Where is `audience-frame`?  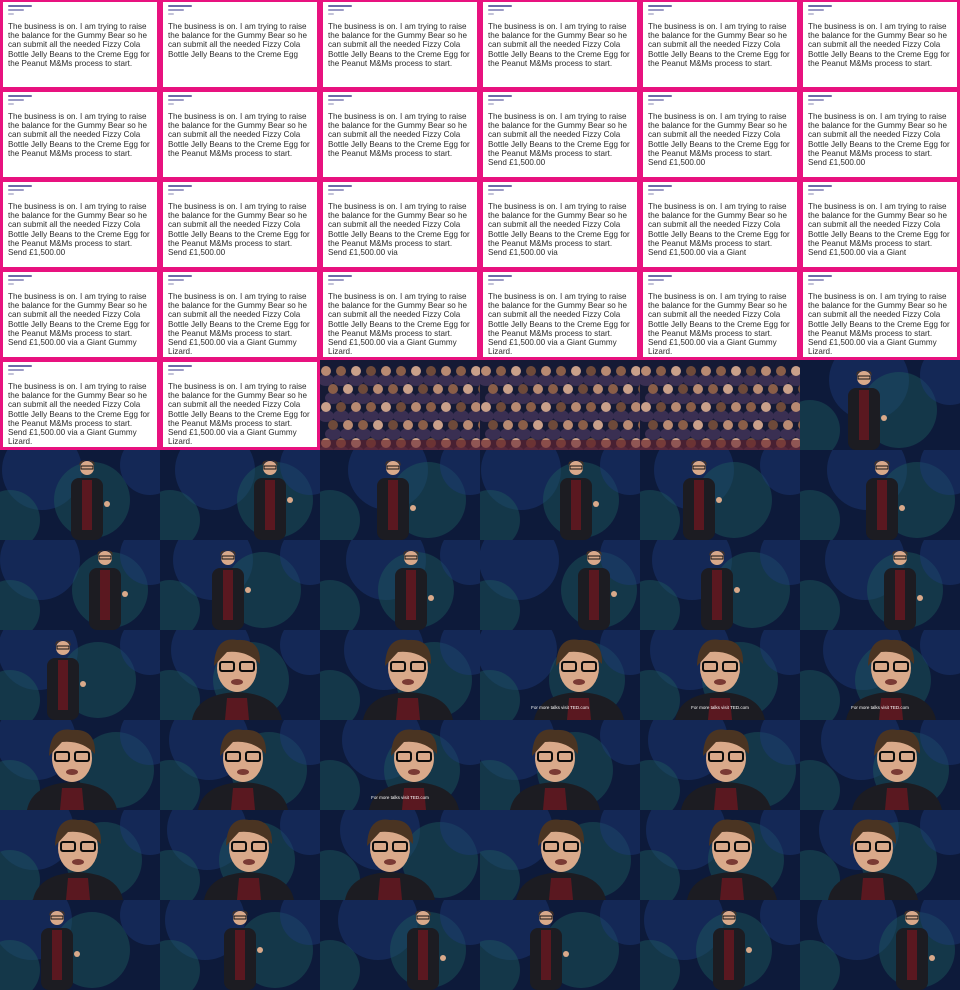 audience-frame is located at coordinates (560, 405).